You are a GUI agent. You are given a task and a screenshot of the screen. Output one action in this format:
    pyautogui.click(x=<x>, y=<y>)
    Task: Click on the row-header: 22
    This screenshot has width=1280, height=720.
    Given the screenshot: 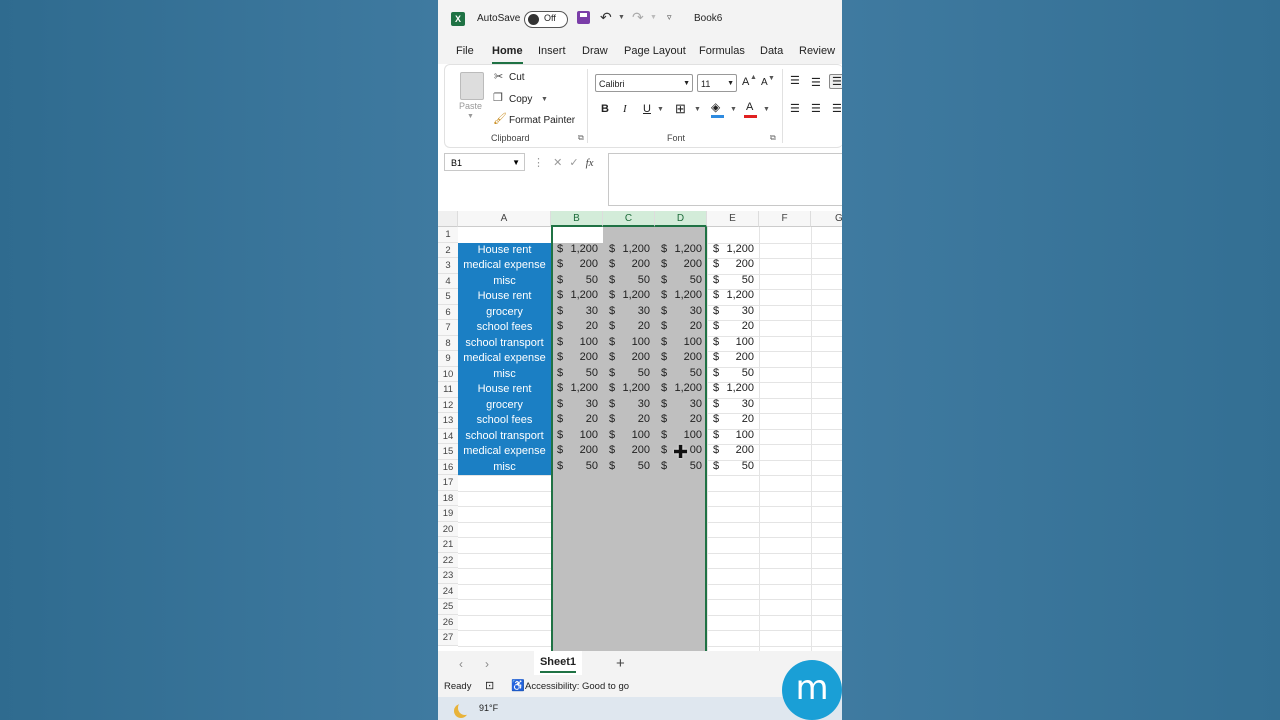 What is the action you would take?
    pyautogui.click(x=448, y=560)
    